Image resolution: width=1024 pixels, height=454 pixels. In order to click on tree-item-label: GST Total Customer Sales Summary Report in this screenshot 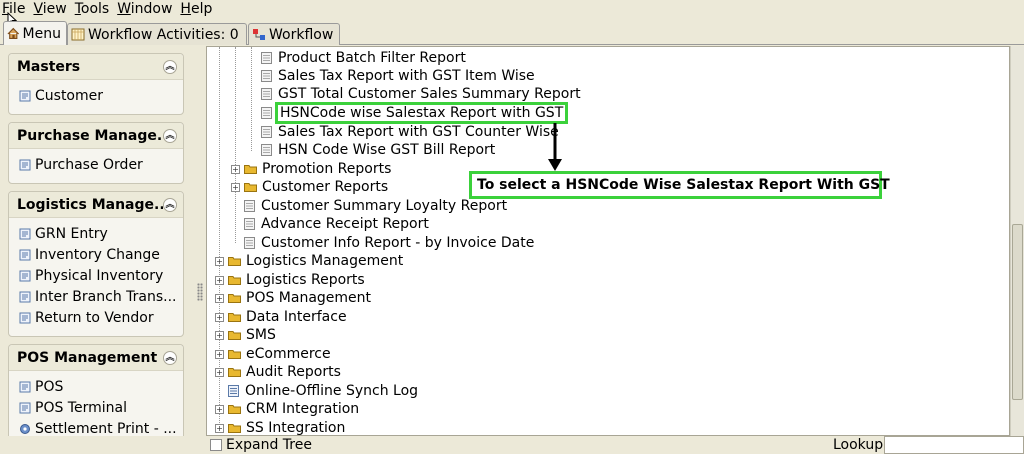, I will do `click(429, 94)`.